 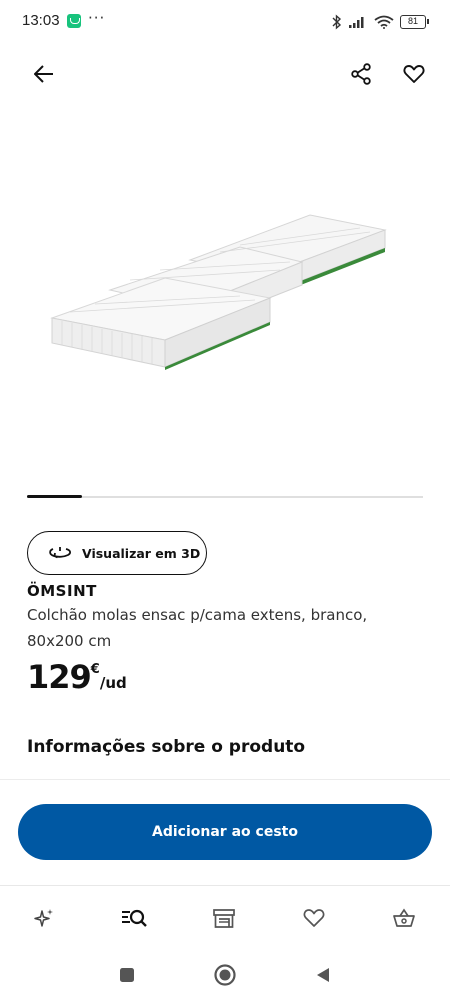 I want to click on nav-inspiration, so click(x=44, y=918).